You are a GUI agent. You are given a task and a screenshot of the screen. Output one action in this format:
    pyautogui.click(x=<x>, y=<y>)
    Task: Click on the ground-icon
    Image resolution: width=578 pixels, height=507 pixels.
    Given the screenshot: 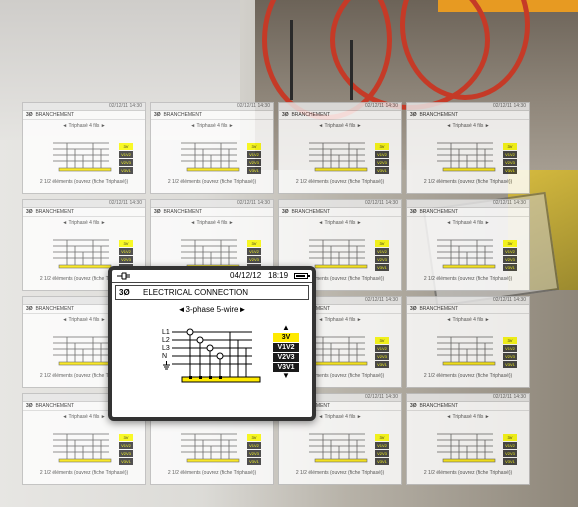 What is the action you would take?
    pyautogui.click(x=166, y=365)
    